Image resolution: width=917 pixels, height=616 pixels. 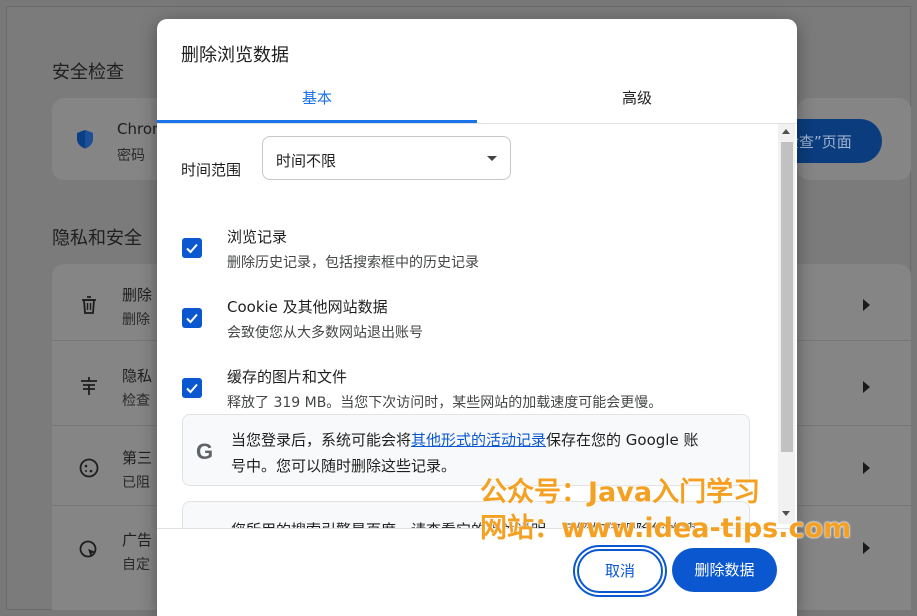 What do you see at coordinates (353, 263) in the screenshot?
I see `browsing-history-desc: 删除历史记录，包括搜索框中的历史记录` at bounding box center [353, 263].